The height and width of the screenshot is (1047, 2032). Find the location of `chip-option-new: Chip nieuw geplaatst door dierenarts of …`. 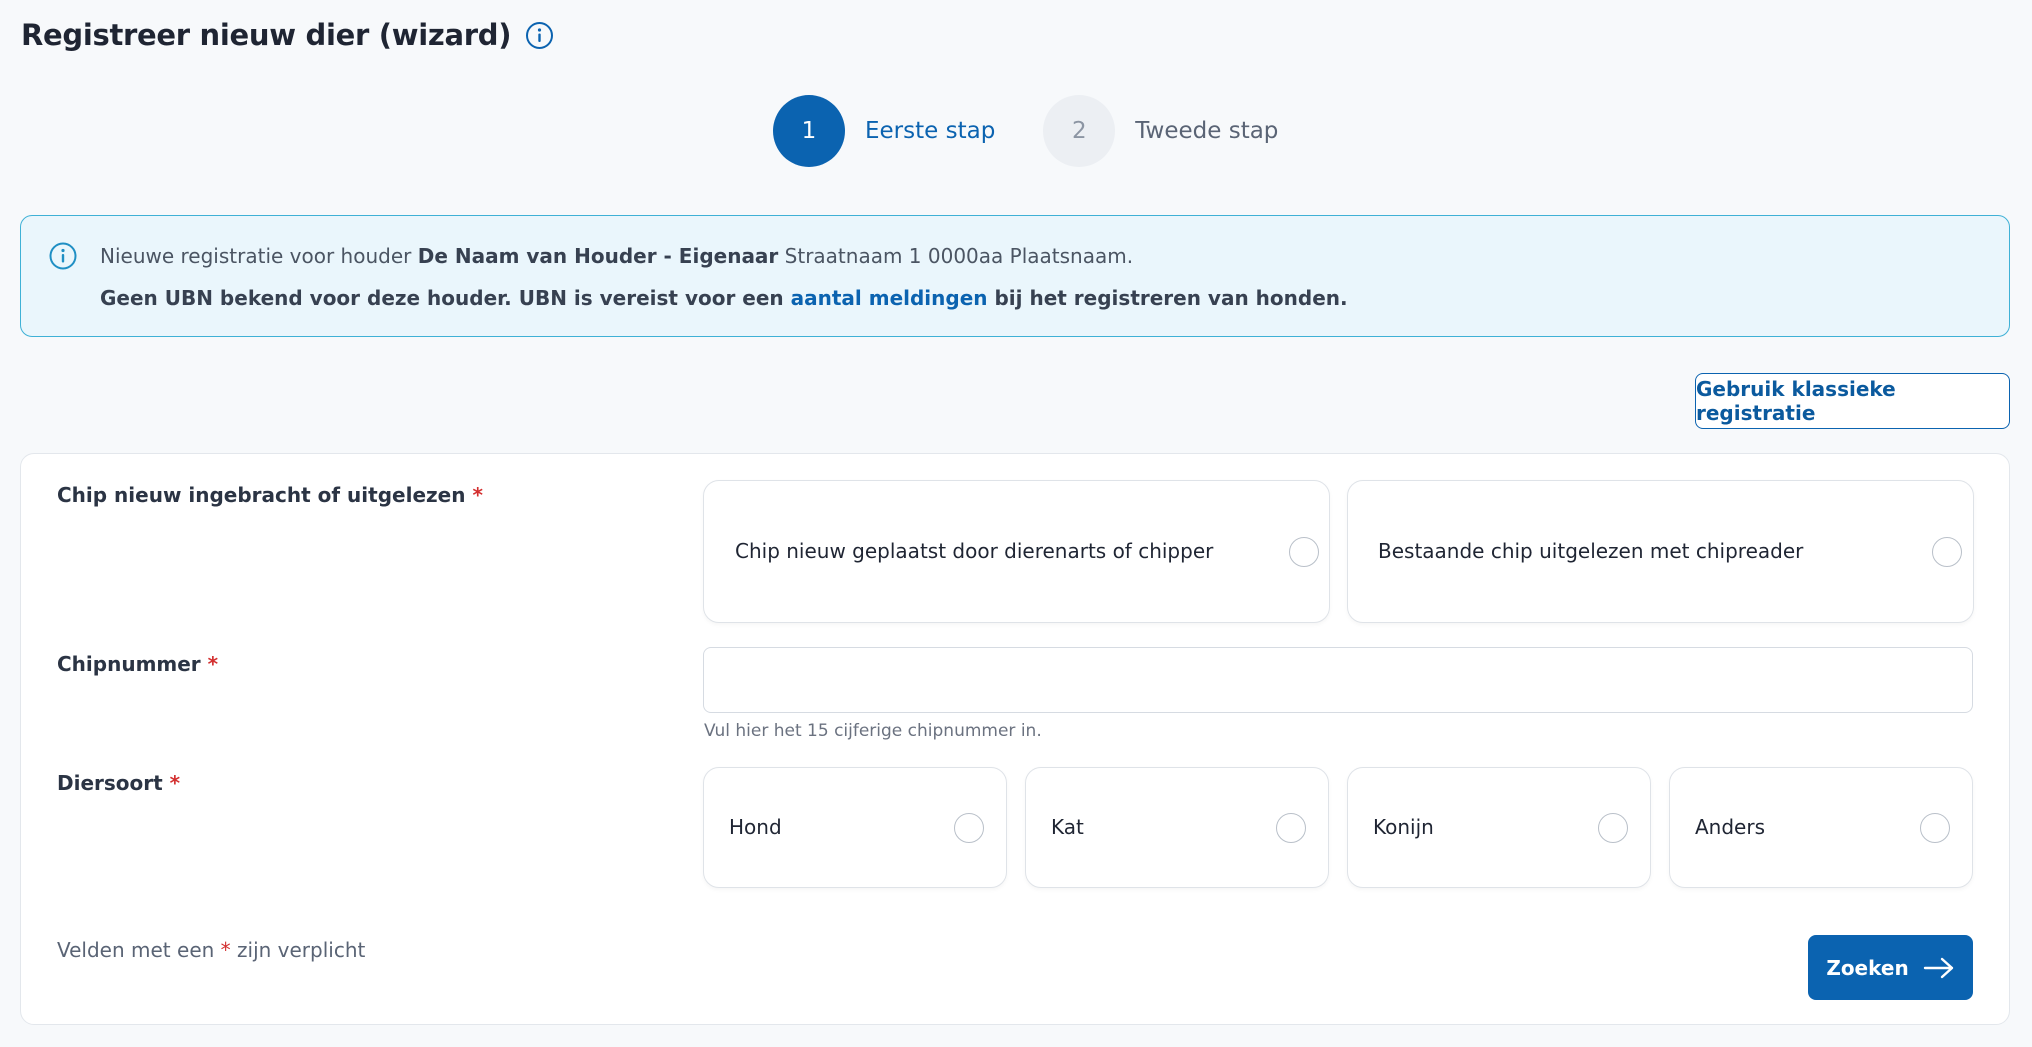

chip-option-new: Chip nieuw geplaatst door dierenarts of … is located at coordinates (1016, 551).